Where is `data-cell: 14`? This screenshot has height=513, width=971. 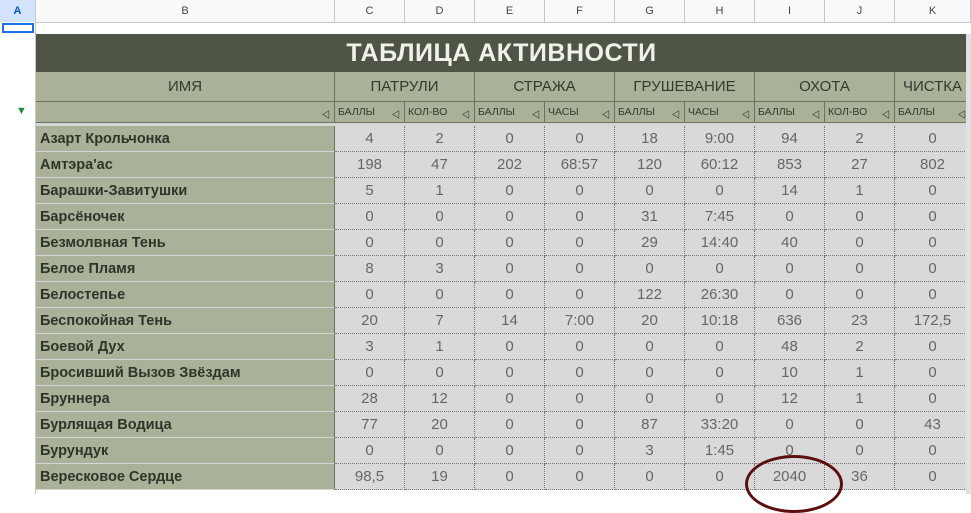
data-cell: 14 is located at coordinates (510, 321).